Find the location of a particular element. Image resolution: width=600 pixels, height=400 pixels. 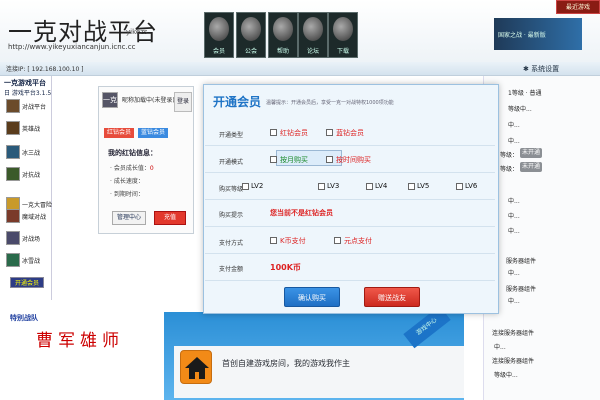

kcoin-option: K币支付 is located at coordinates (293, 241).